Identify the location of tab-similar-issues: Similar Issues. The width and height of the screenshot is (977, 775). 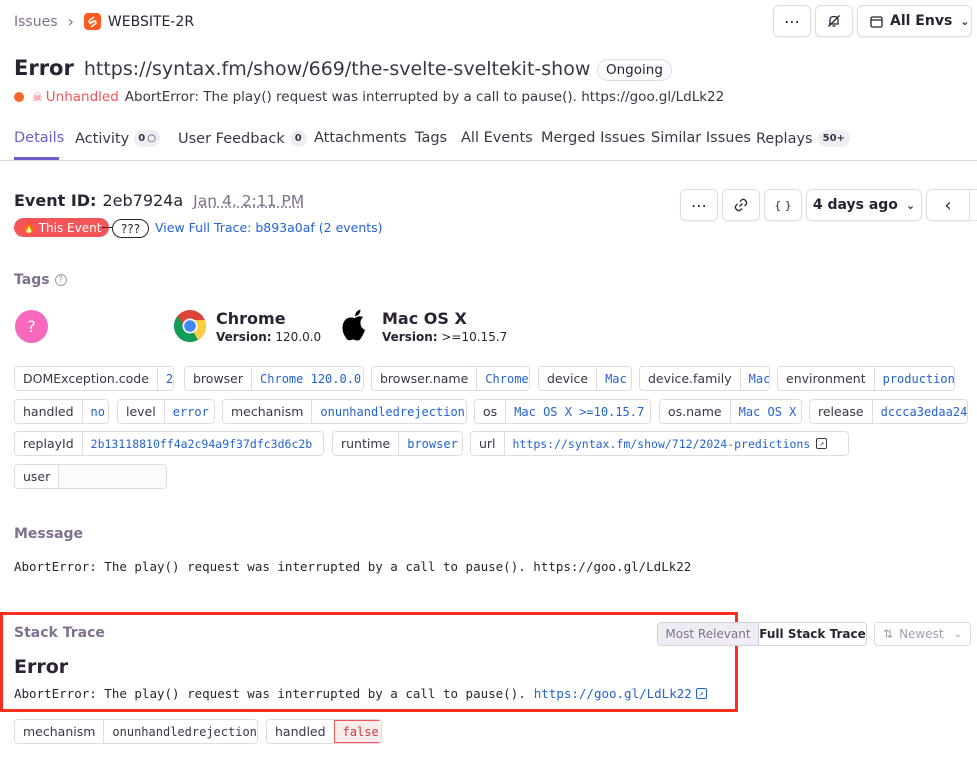
(701, 138).